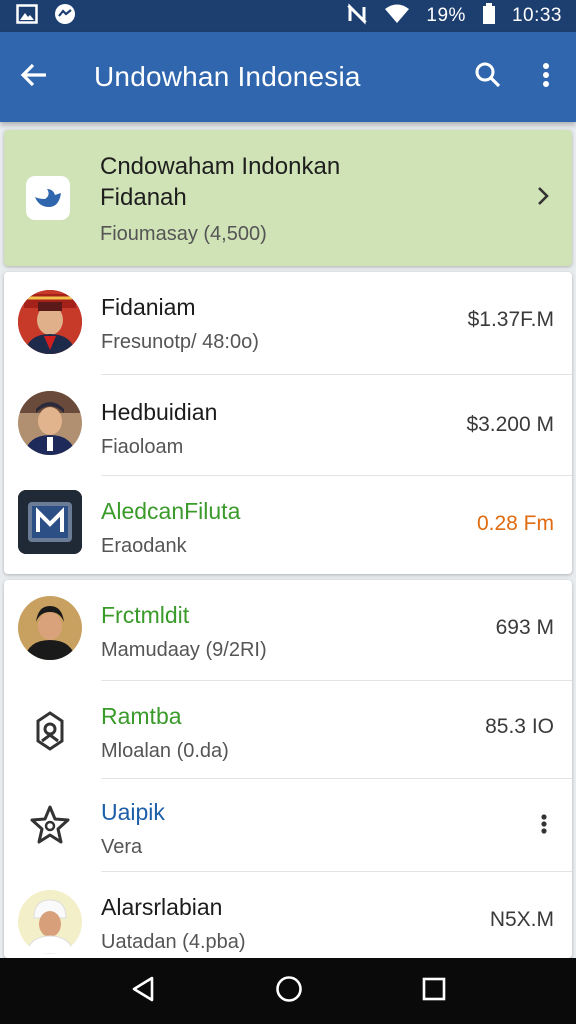 The width and height of the screenshot is (576, 1024). Describe the element at coordinates (180, 342) in the screenshot. I see `item-subtitle: Fresunotp/ 48:0o)` at that location.